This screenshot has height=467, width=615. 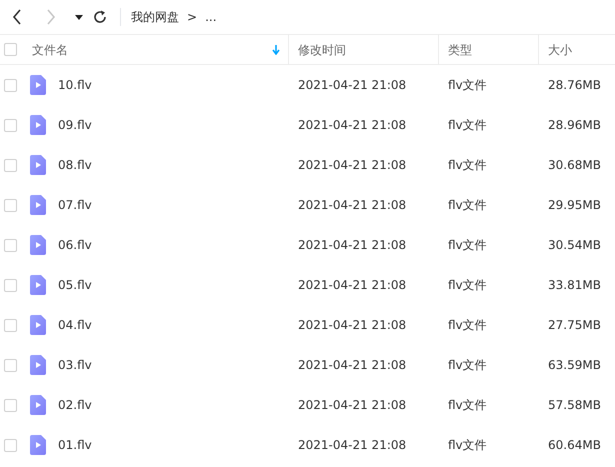 What do you see at coordinates (75, 325) in the screenshot?
I see `file-name: 04.flv` at bounding box center [75, 325].